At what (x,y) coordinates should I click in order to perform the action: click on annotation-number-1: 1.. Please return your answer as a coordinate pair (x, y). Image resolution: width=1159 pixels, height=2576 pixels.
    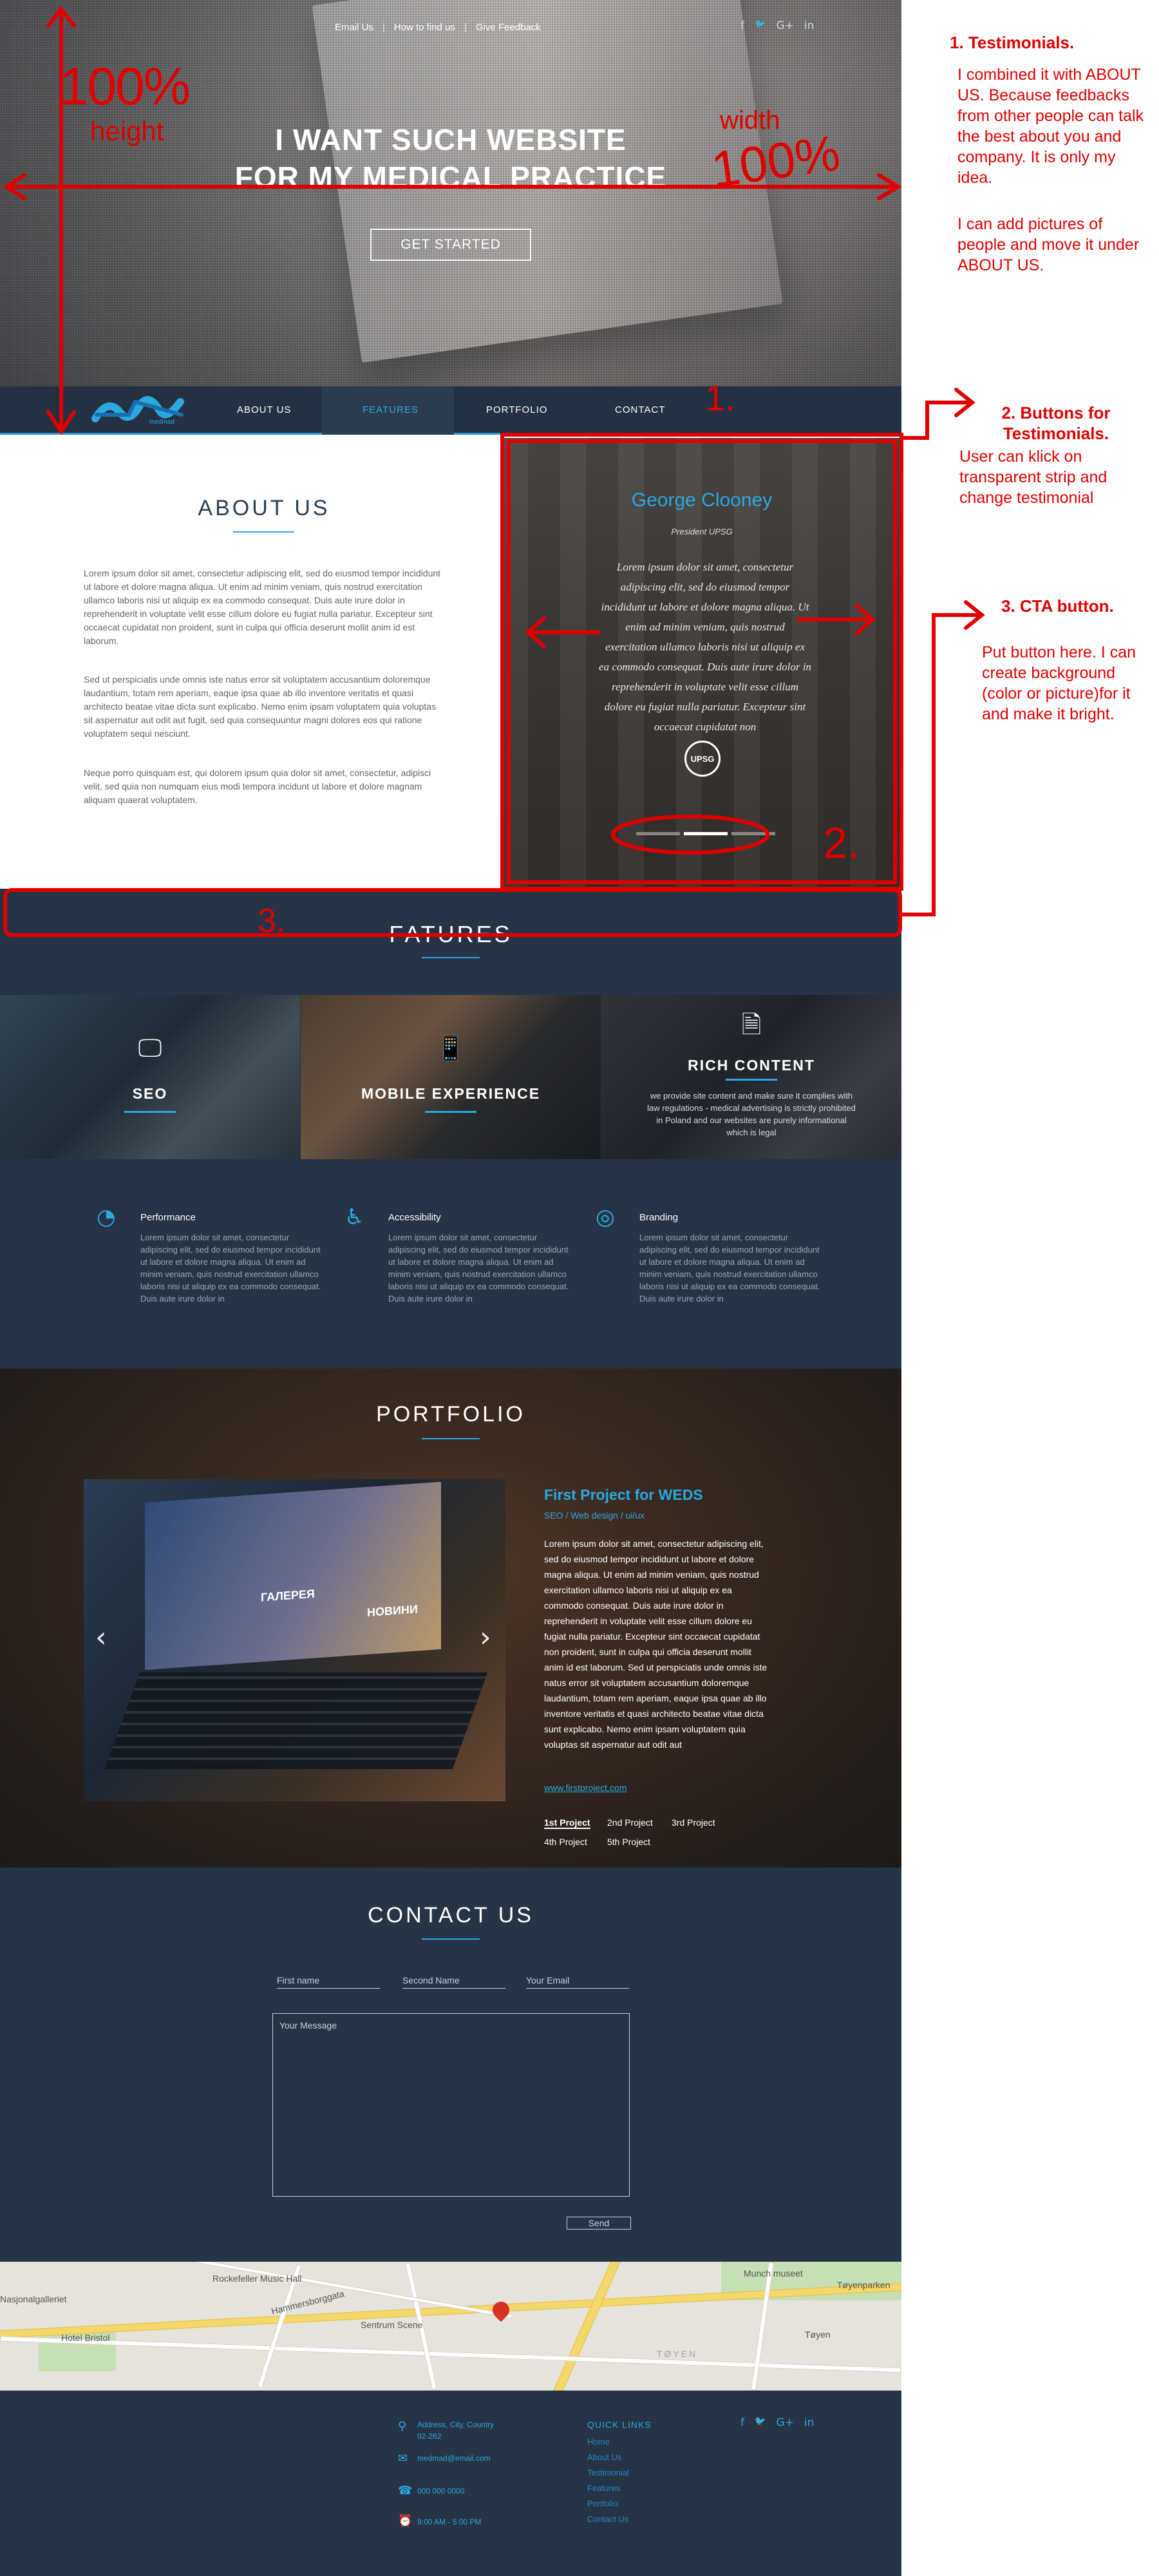
    Looking at the image, I should click on (720, 398).